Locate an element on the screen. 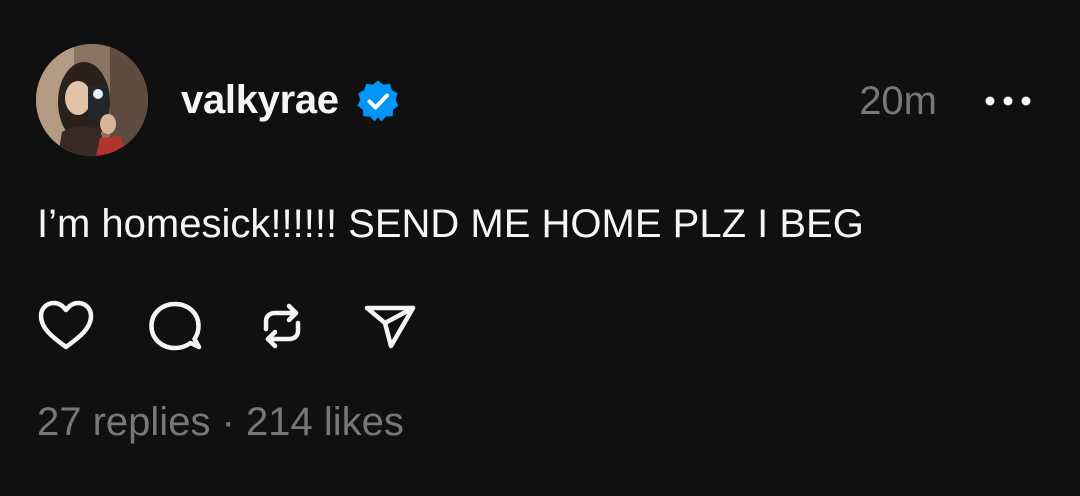  heart-icon is located at coordinates (66, 325).